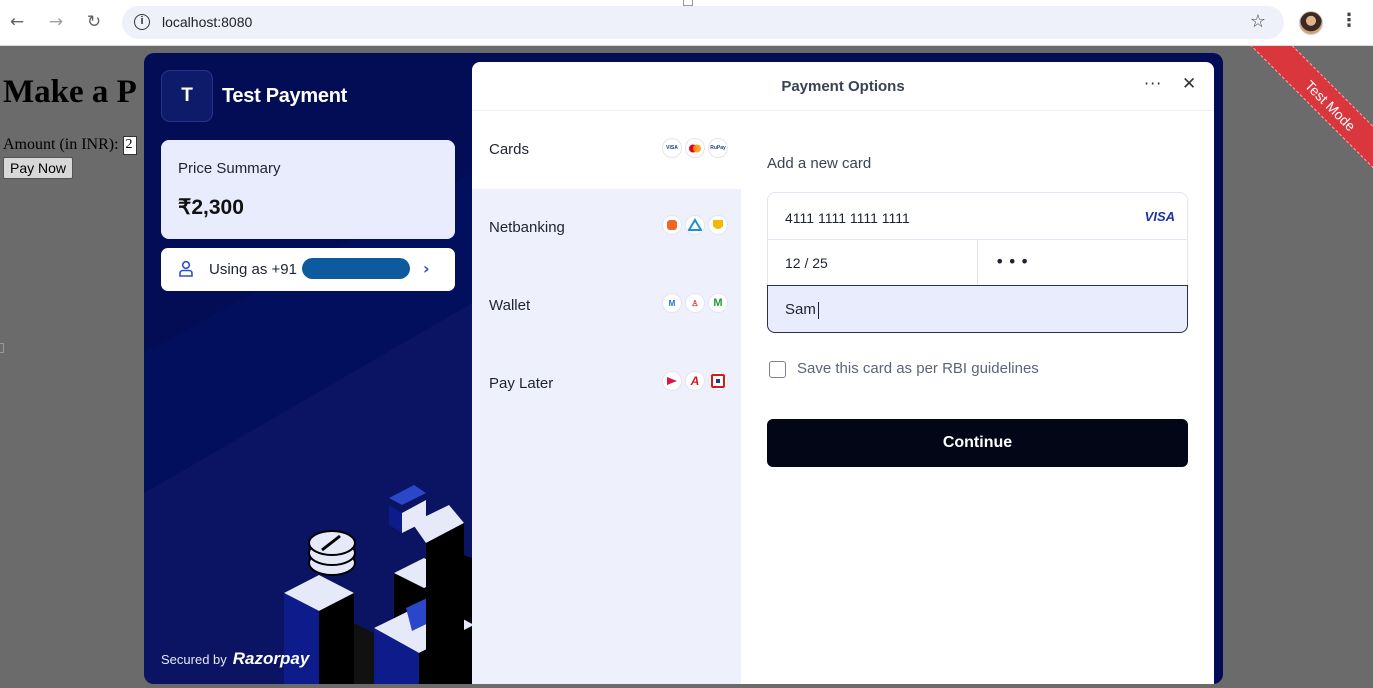 The width and height of the screenshot is (1373, 688). I want to click on continue-button: Continue, so click(977, 443).